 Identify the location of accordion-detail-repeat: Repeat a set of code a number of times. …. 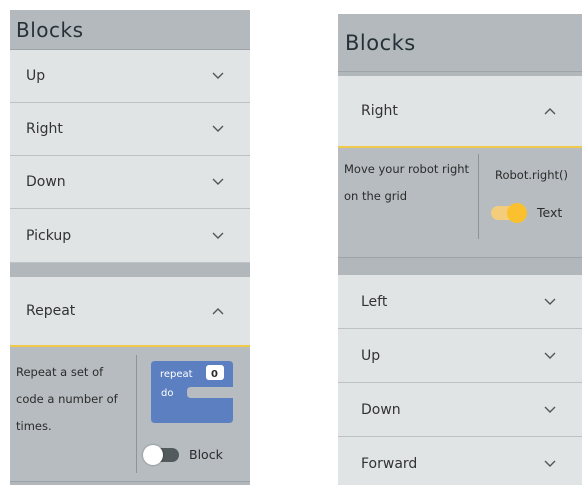
(130, 414).